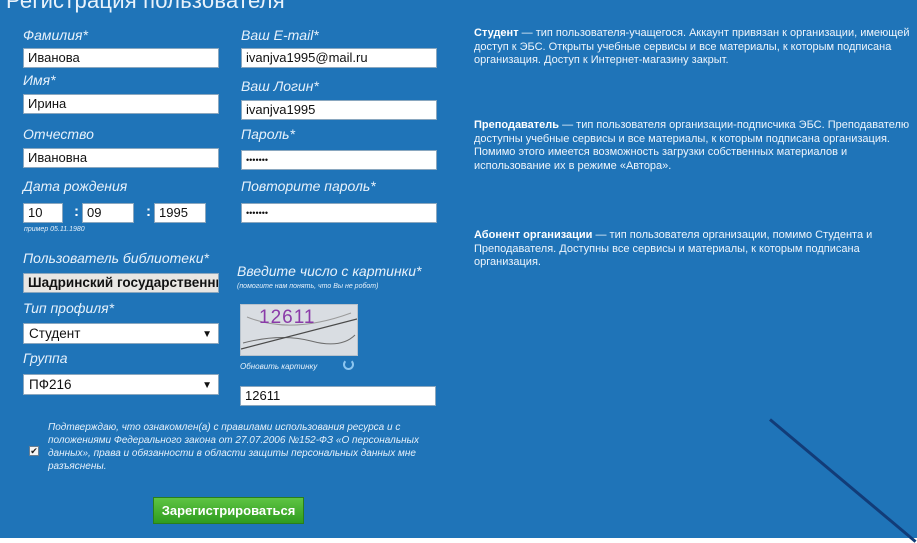 This screenshot has width=917, height=543. Describe the element at coordinates (54, 229) in the screenshot. I see `birthdate-example: пример 05.11.1980` at that location.